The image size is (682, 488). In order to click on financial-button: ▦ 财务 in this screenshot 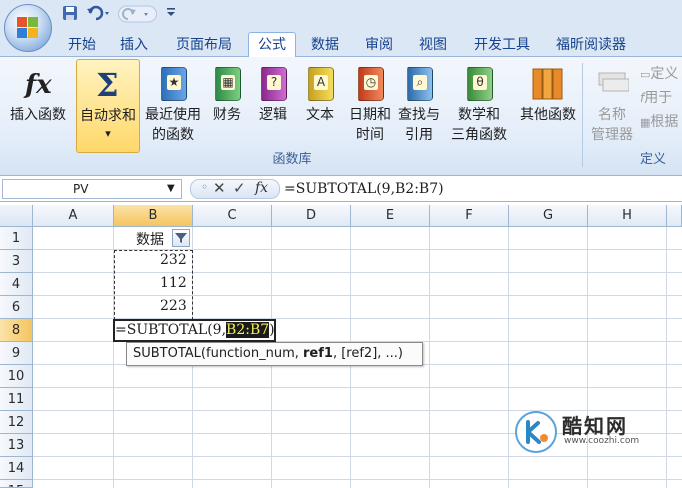, I will do `click(227, 105)`.